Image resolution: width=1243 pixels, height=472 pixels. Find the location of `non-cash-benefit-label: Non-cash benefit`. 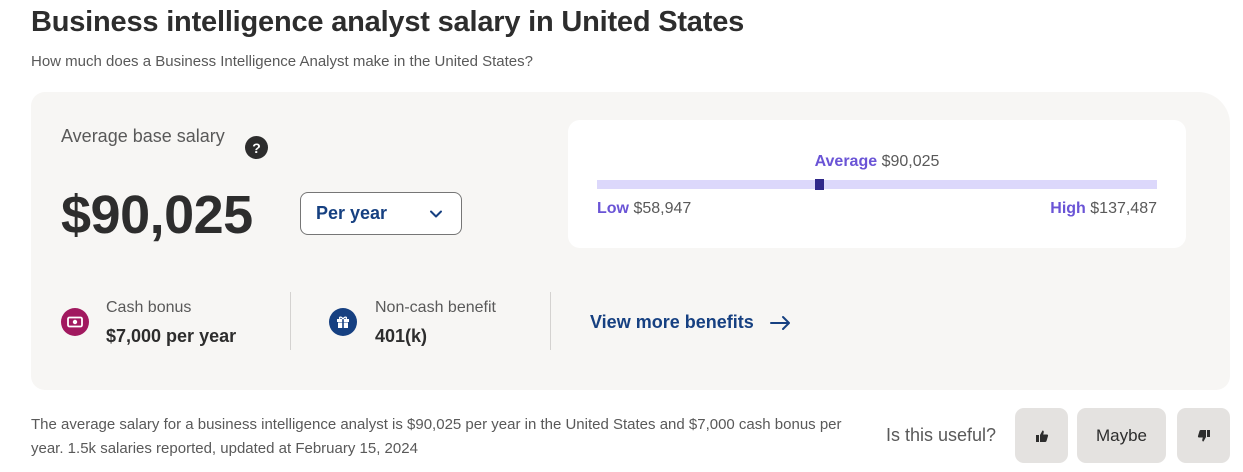

non-cash-benefit-label: Non-cash benefit is located at coordinates (435, 307).